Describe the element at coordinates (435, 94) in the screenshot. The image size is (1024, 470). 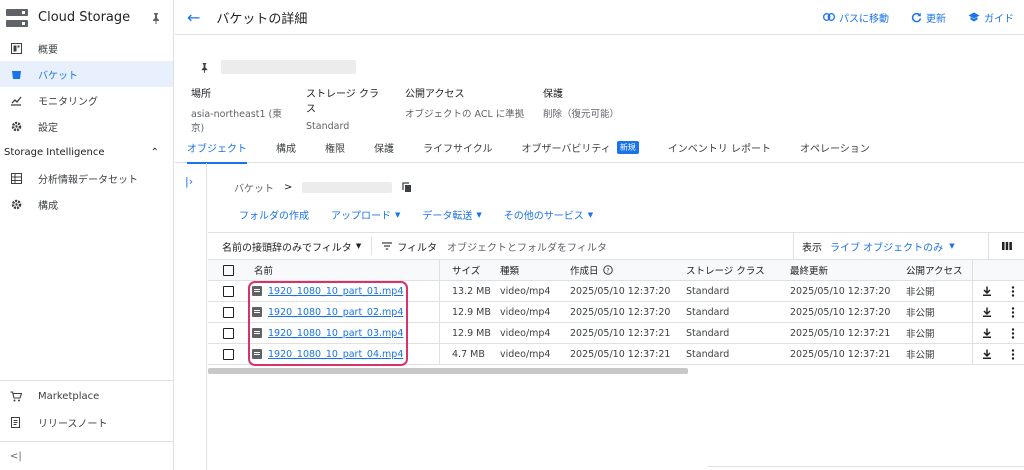
I see `property-key: 公開アクセス` at that location.